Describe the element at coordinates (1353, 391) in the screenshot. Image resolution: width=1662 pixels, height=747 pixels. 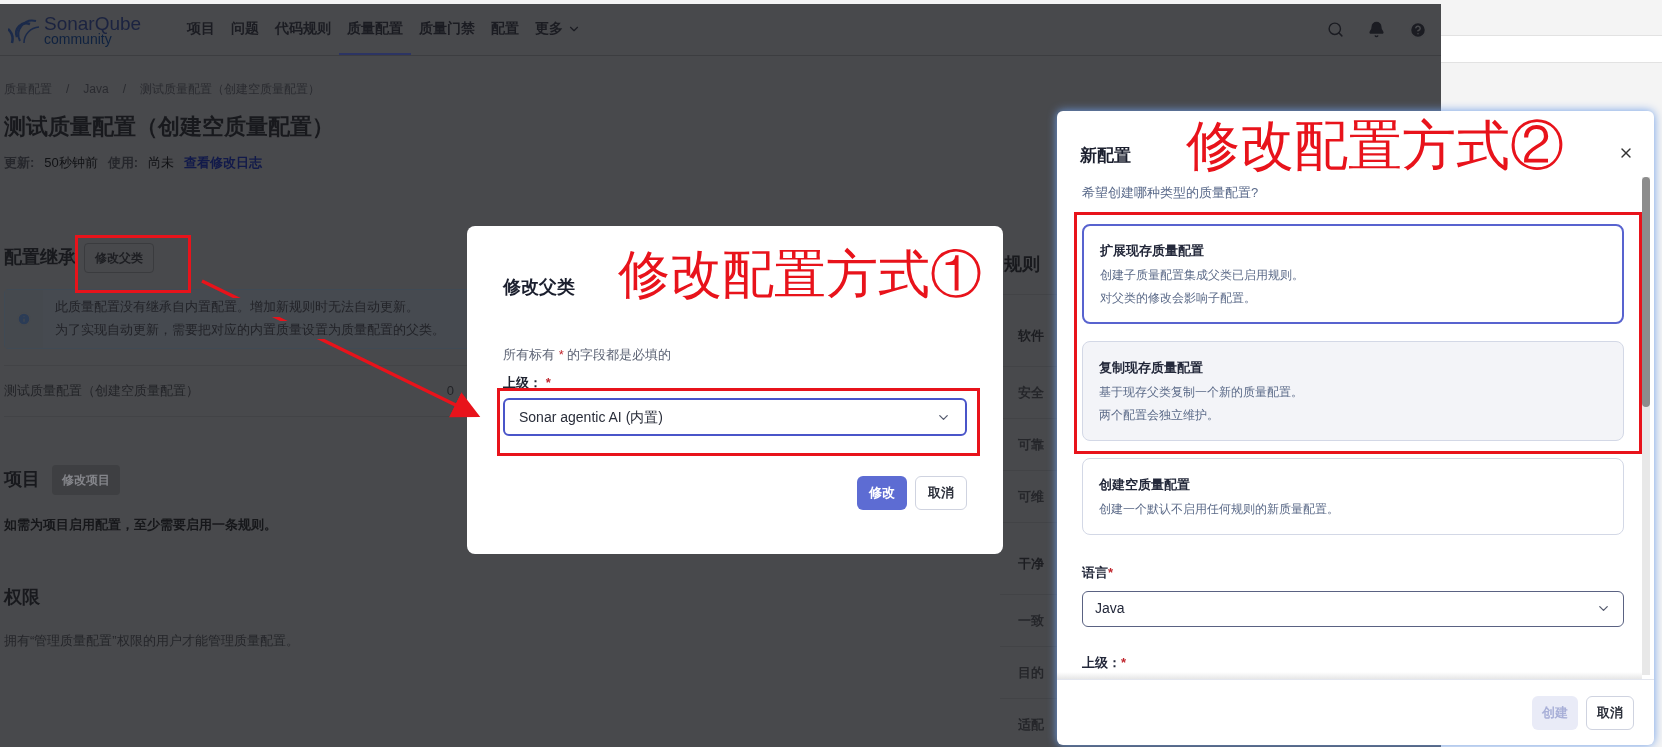
I see `profile-type-option: 复制现存质量配置 基于现存父类复制一个新的质量配置。 两个配置会独立维护。` at that location.